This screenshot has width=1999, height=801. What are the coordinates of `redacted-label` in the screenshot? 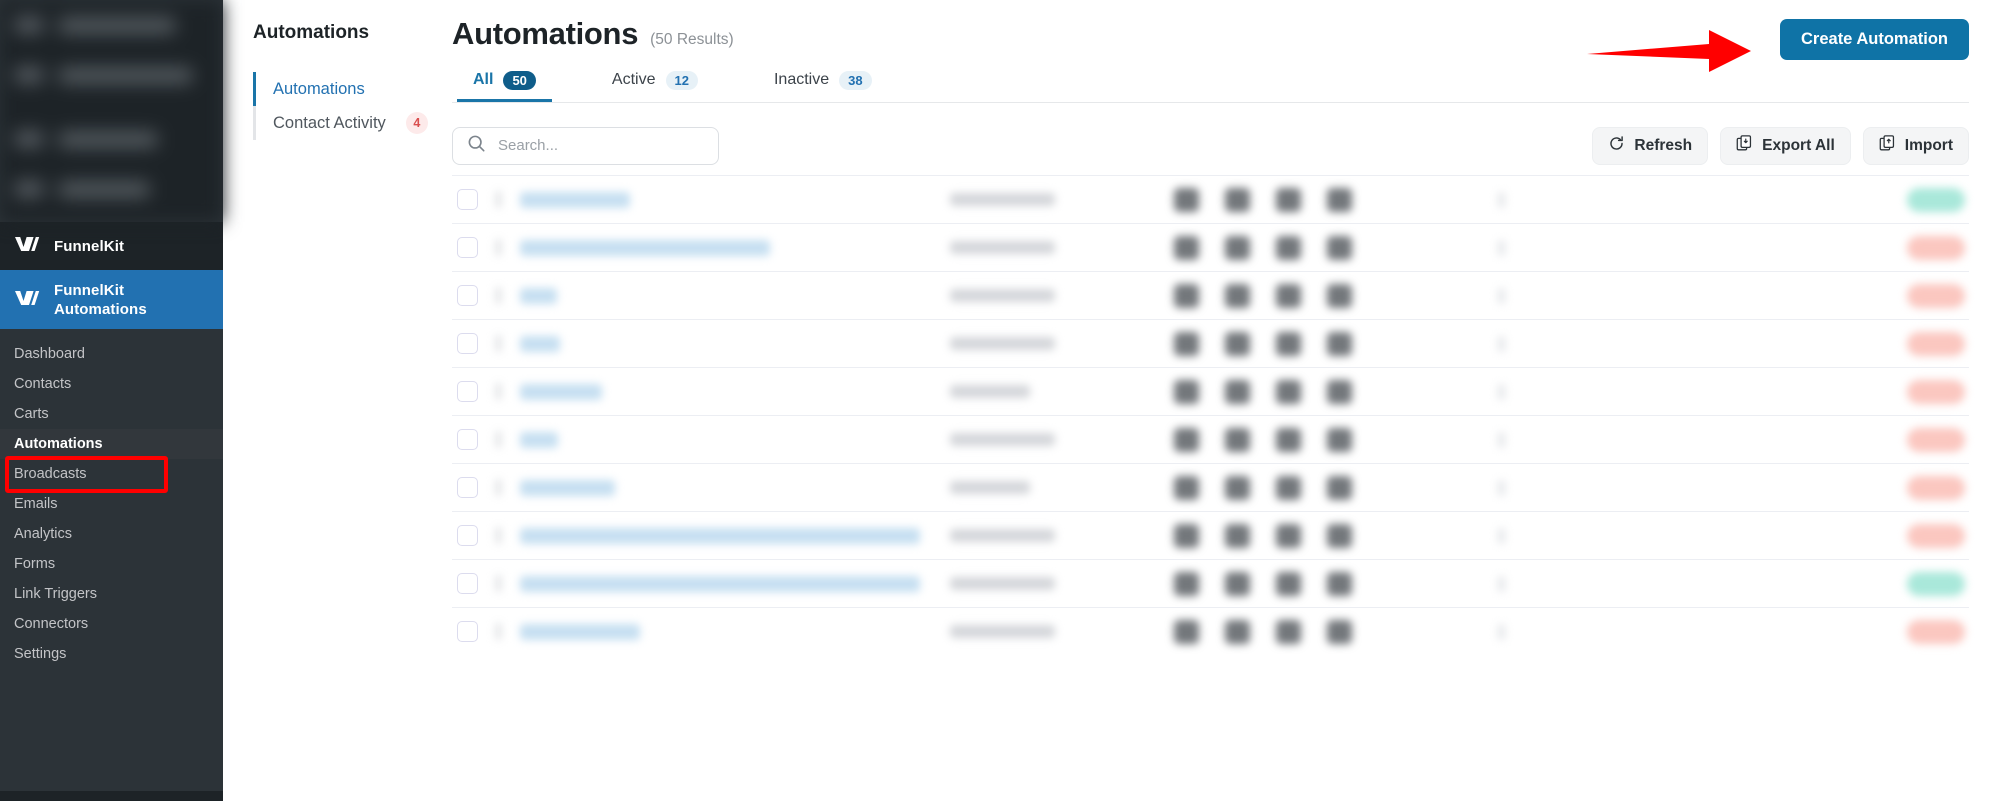 It's located at (104, 189).